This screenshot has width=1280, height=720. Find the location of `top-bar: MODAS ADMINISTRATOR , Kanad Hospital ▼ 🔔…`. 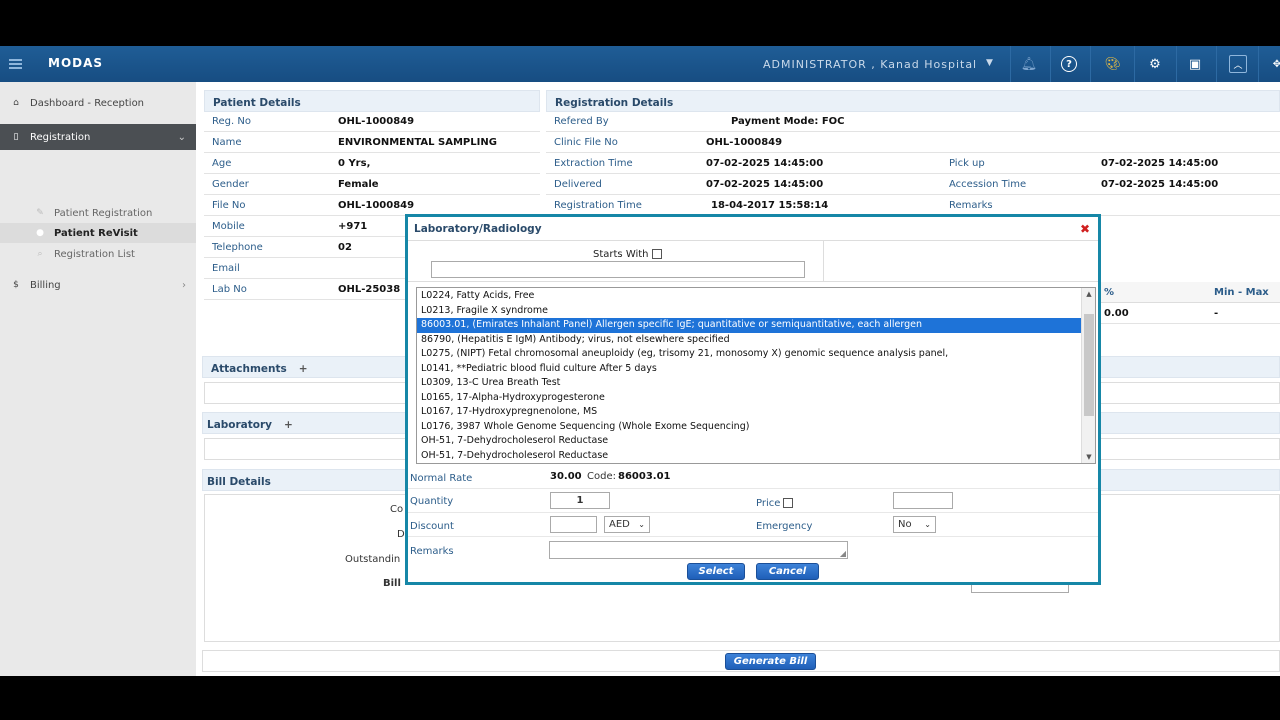

top-bar: MODAS ADMINISTRATOR , Kanad Hospital ▼ 🔔… is located at coordinates (640, 64).